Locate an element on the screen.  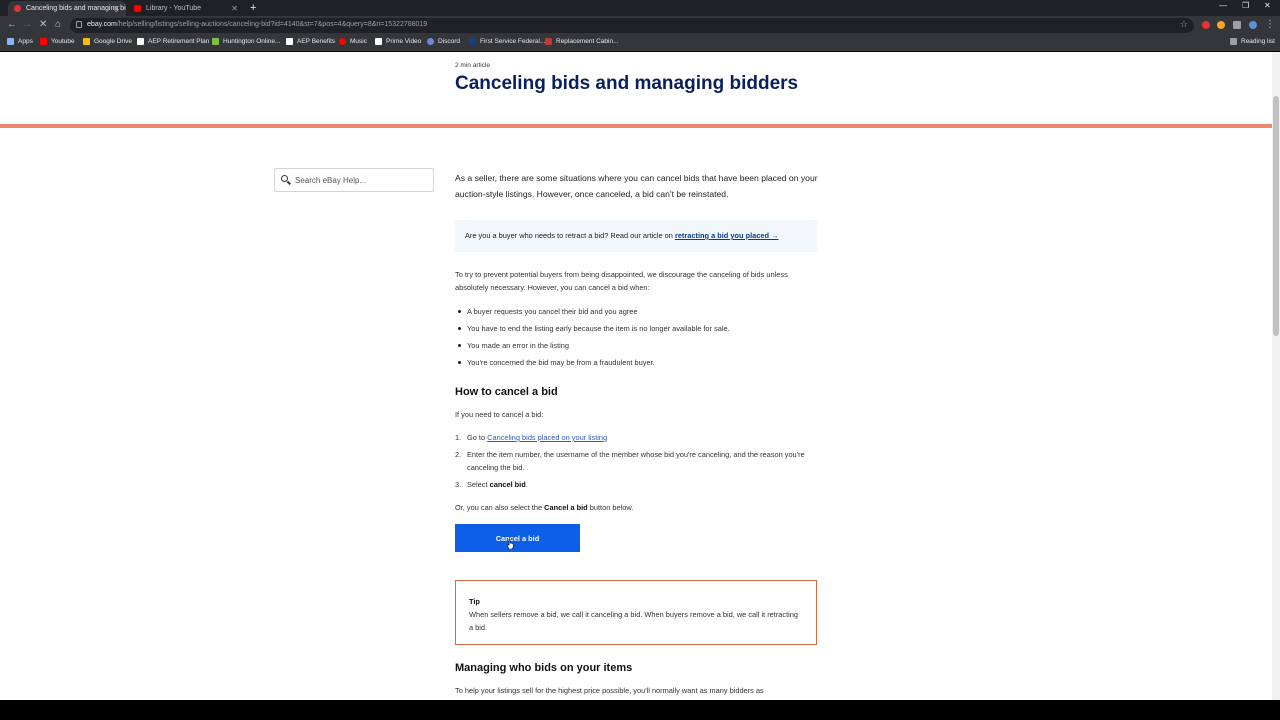
cancel-intro: If you need to cancel a bid: is located at coordinates (499, 414).